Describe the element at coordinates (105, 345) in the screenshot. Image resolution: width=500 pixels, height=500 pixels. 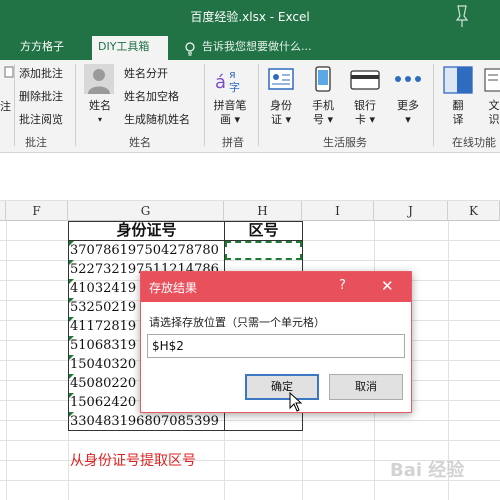
I see `table-row: 51068319` at that location.